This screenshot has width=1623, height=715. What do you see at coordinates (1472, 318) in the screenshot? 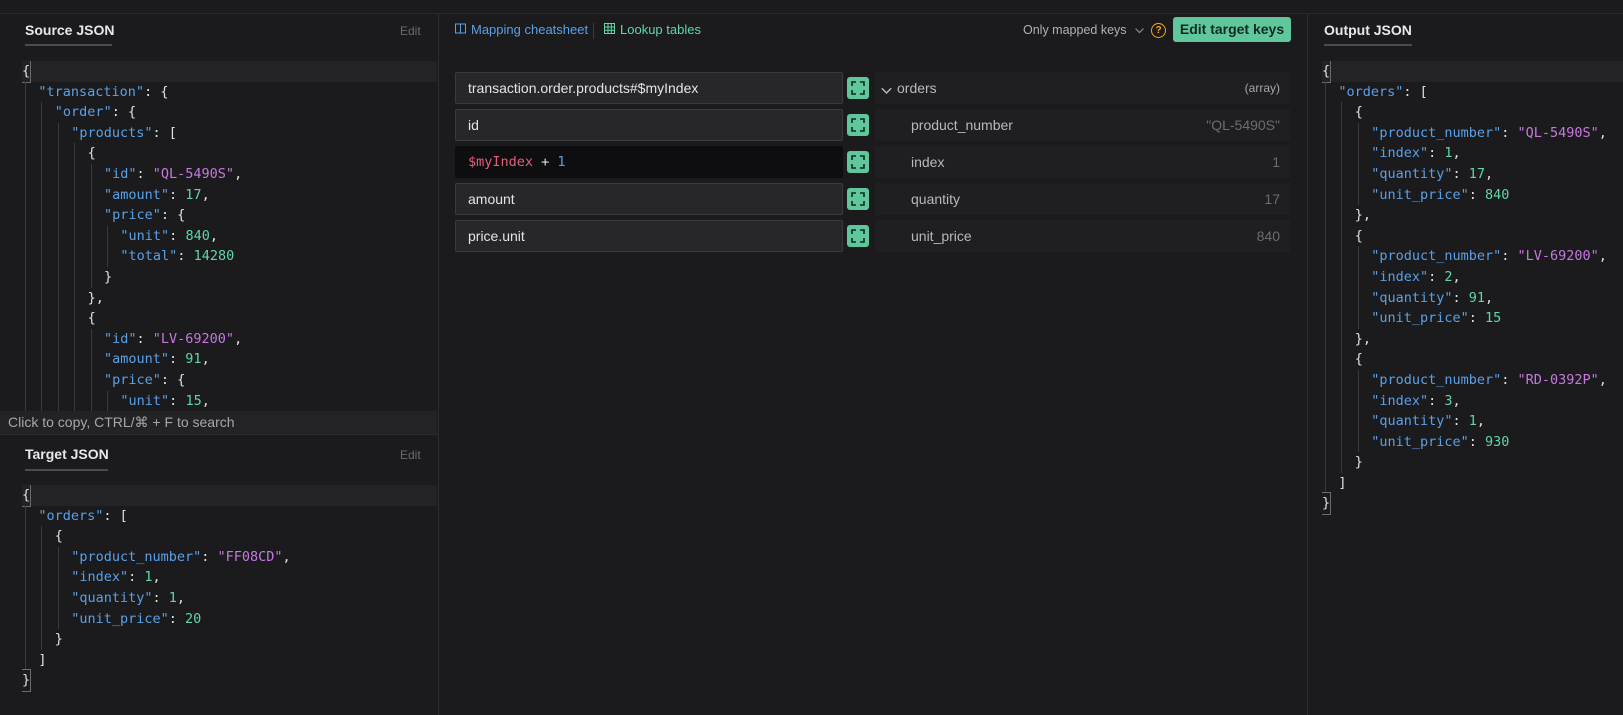
I see `code-line: "unit_price": 15` at bounding box center [1472, 318].